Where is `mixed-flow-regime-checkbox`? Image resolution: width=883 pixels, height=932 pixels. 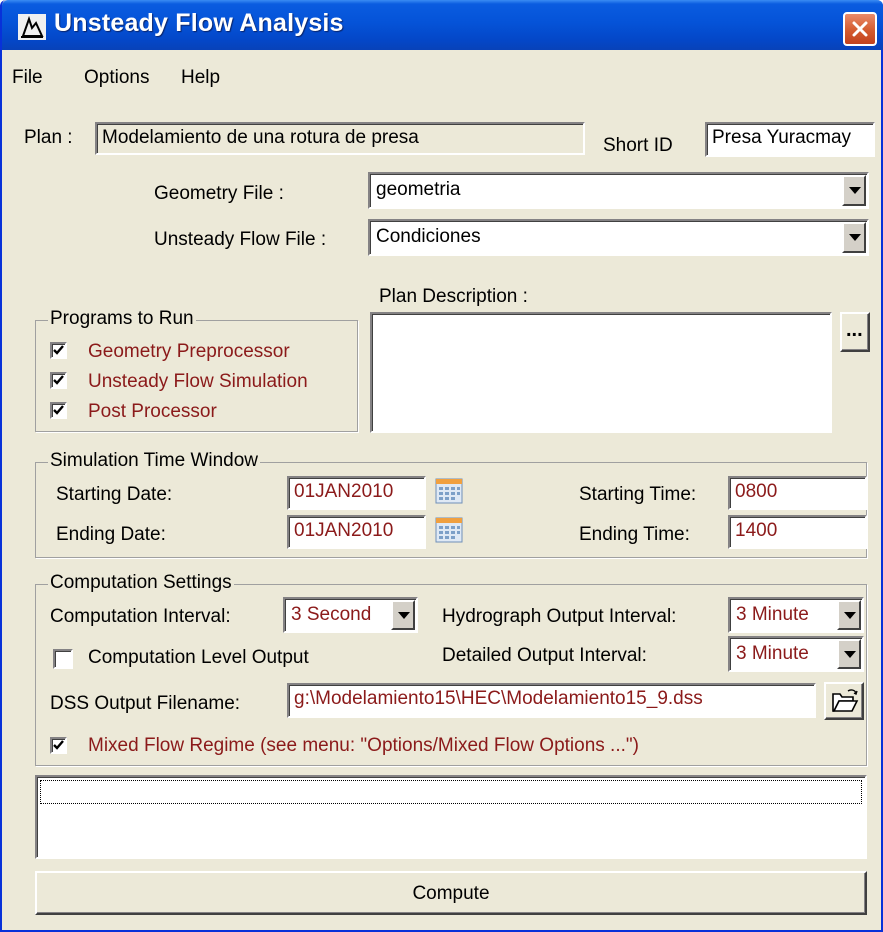
mixed-flow-regime-checkbox is located at coordinates (58, 745).